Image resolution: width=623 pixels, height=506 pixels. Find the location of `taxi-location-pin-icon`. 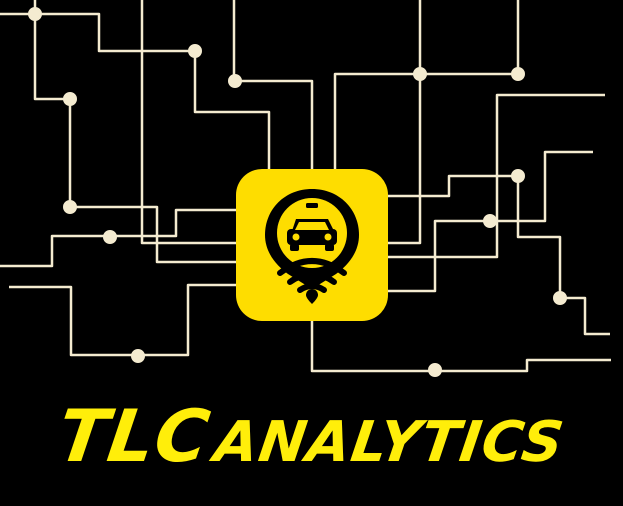

taxi-location-pin-icon is located at coordinates (312, 246).